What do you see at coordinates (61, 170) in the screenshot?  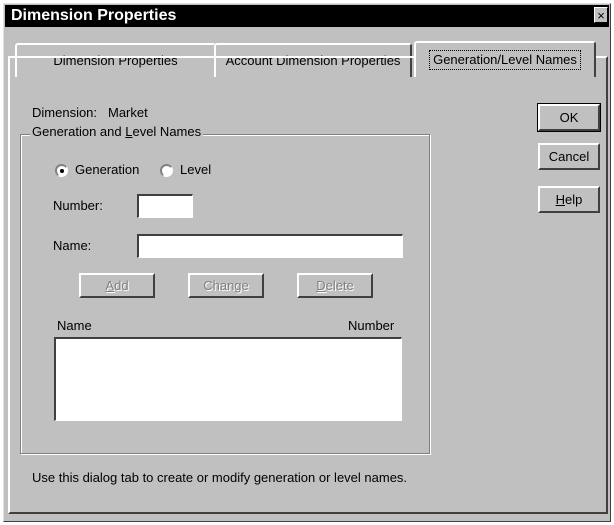 I see `generation-radio` at bounding box center [61, 170].